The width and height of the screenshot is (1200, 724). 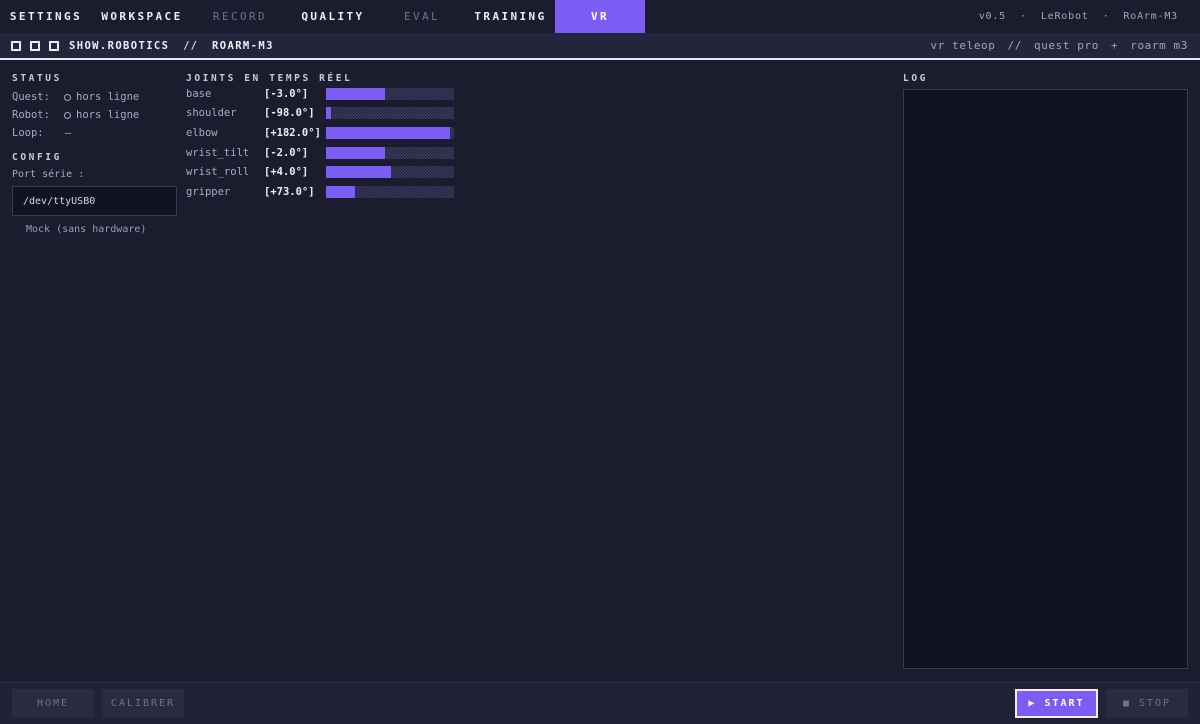 What do you see at coordinates (333, 16) in the screenshot?
I see `tab-quality: QUALITY` at bounding box center [333, 16].